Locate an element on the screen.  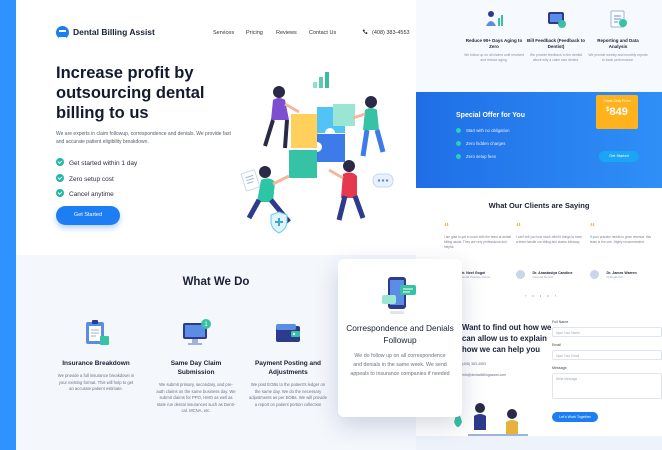
reviewer: Dr. James Warren Orthodontist is located at coordinates (624, 275).